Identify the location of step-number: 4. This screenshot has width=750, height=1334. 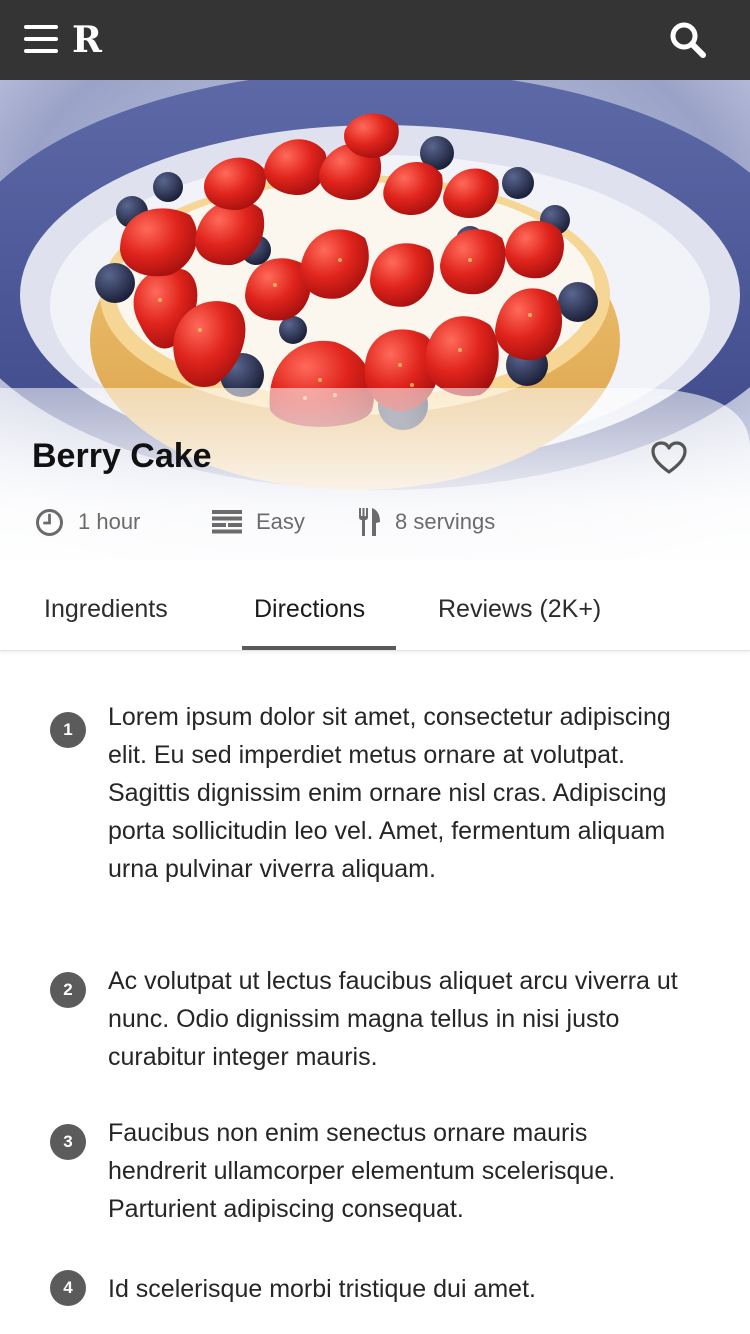
(68, 1288).